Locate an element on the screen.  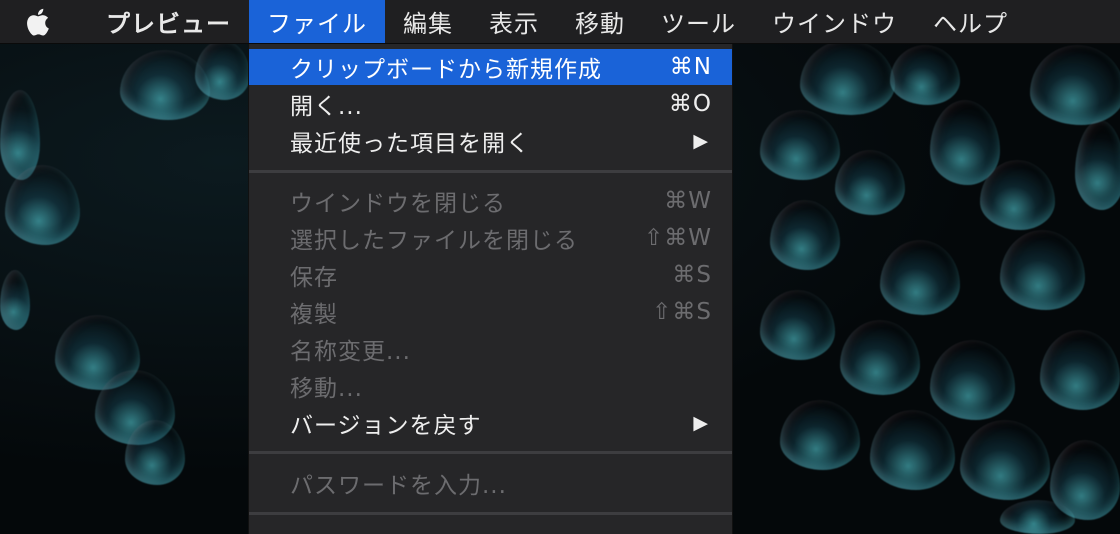
menu-item-open-recent: 最近使った項目を開く ▶ is located at coordinates (490, 141).